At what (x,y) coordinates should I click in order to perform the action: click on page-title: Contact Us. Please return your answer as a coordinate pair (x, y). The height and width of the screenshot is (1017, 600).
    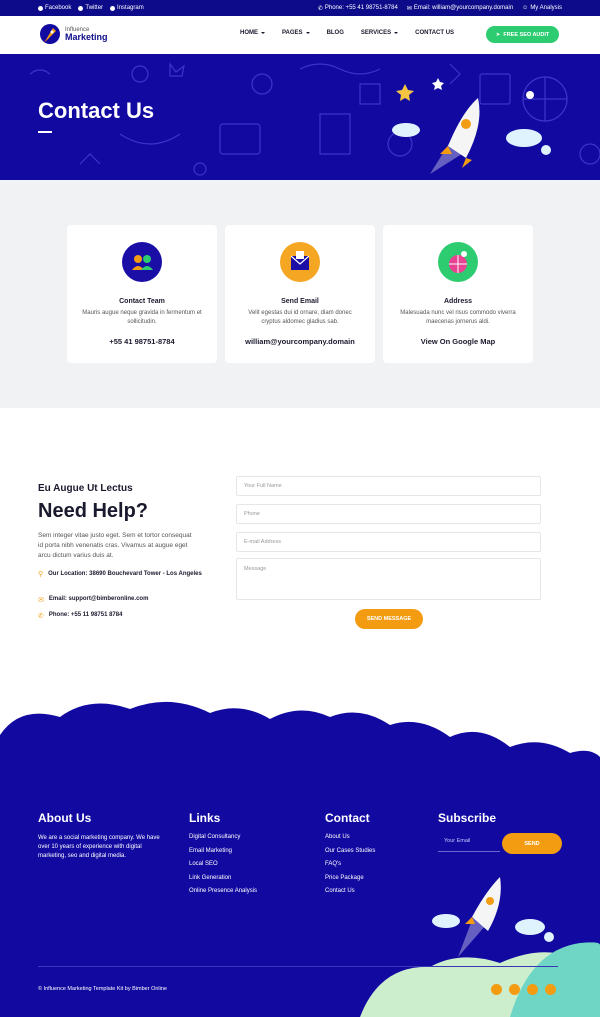
    Looking at the image, I should click on (96, 110).